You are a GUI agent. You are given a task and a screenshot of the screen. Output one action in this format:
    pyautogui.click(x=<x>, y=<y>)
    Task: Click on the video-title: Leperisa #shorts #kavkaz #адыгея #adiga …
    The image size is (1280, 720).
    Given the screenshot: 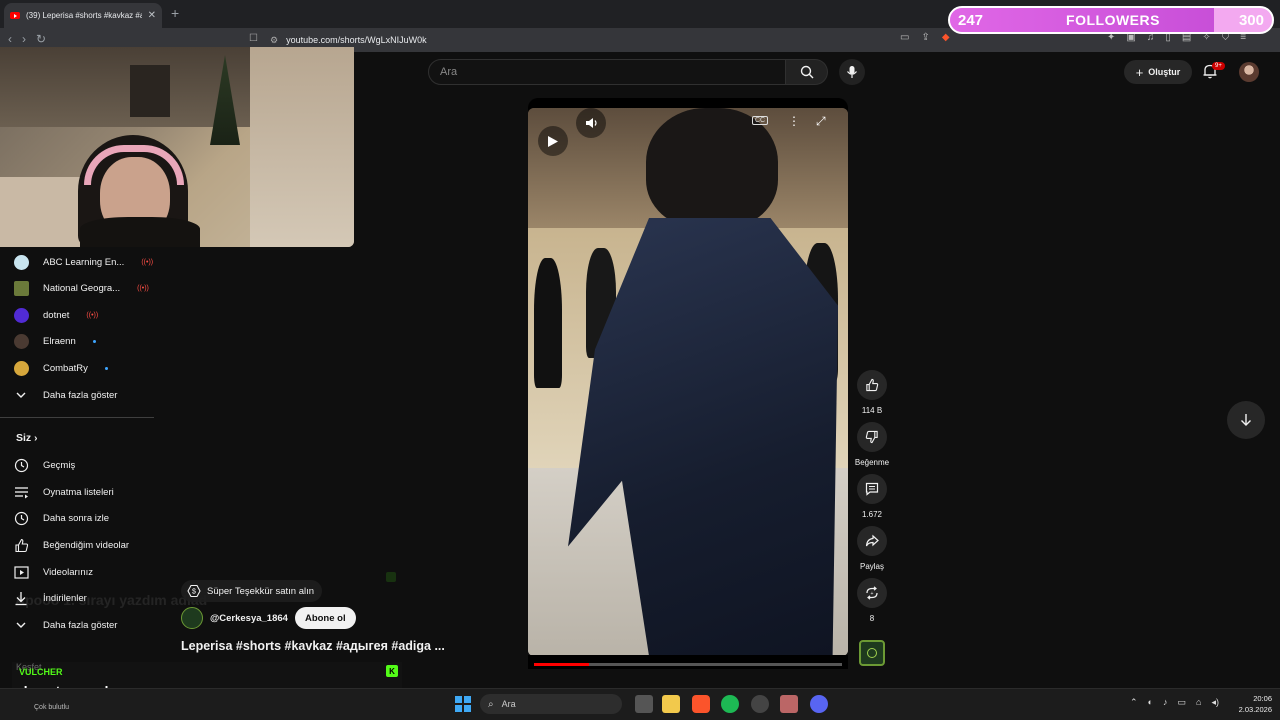 What is the action you would take?
    pyautogui.click(x=313, y=646)
    